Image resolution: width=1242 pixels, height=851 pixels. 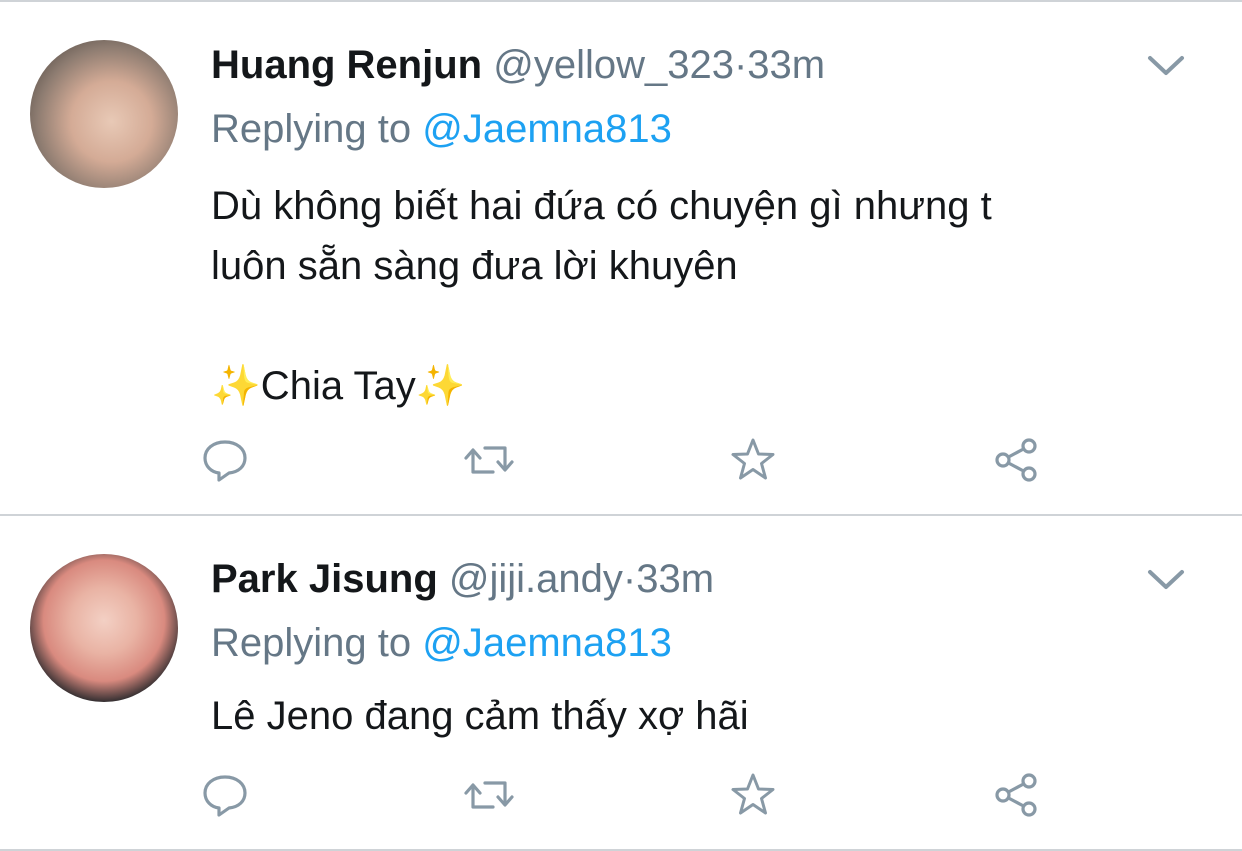 I want to click on author-handle: @jiji.andy, so click(x=536, y=579).